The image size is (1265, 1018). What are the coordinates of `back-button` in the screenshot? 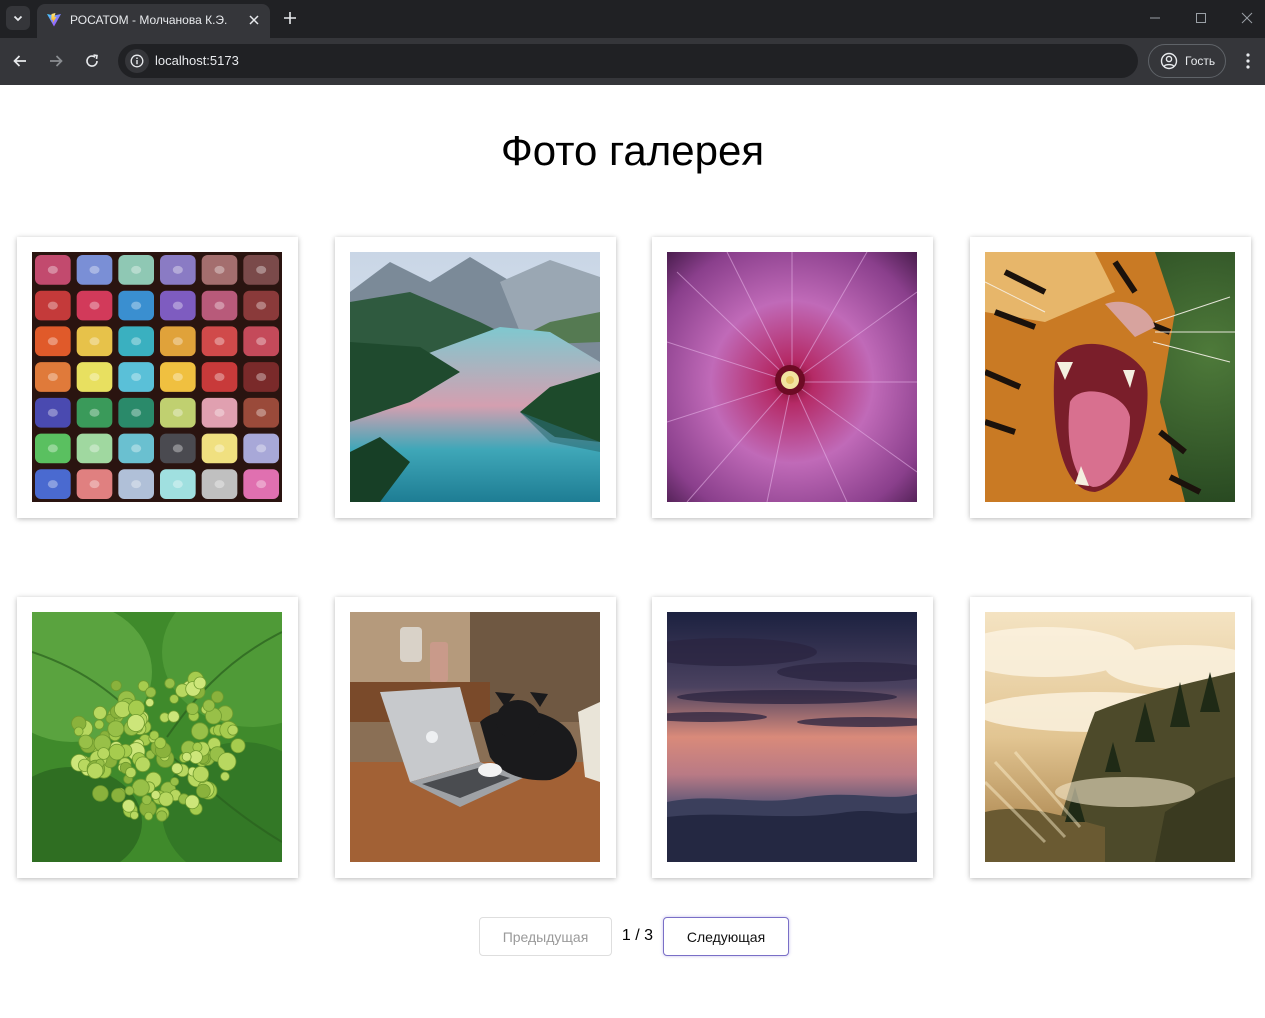 It's located at (20, 61).